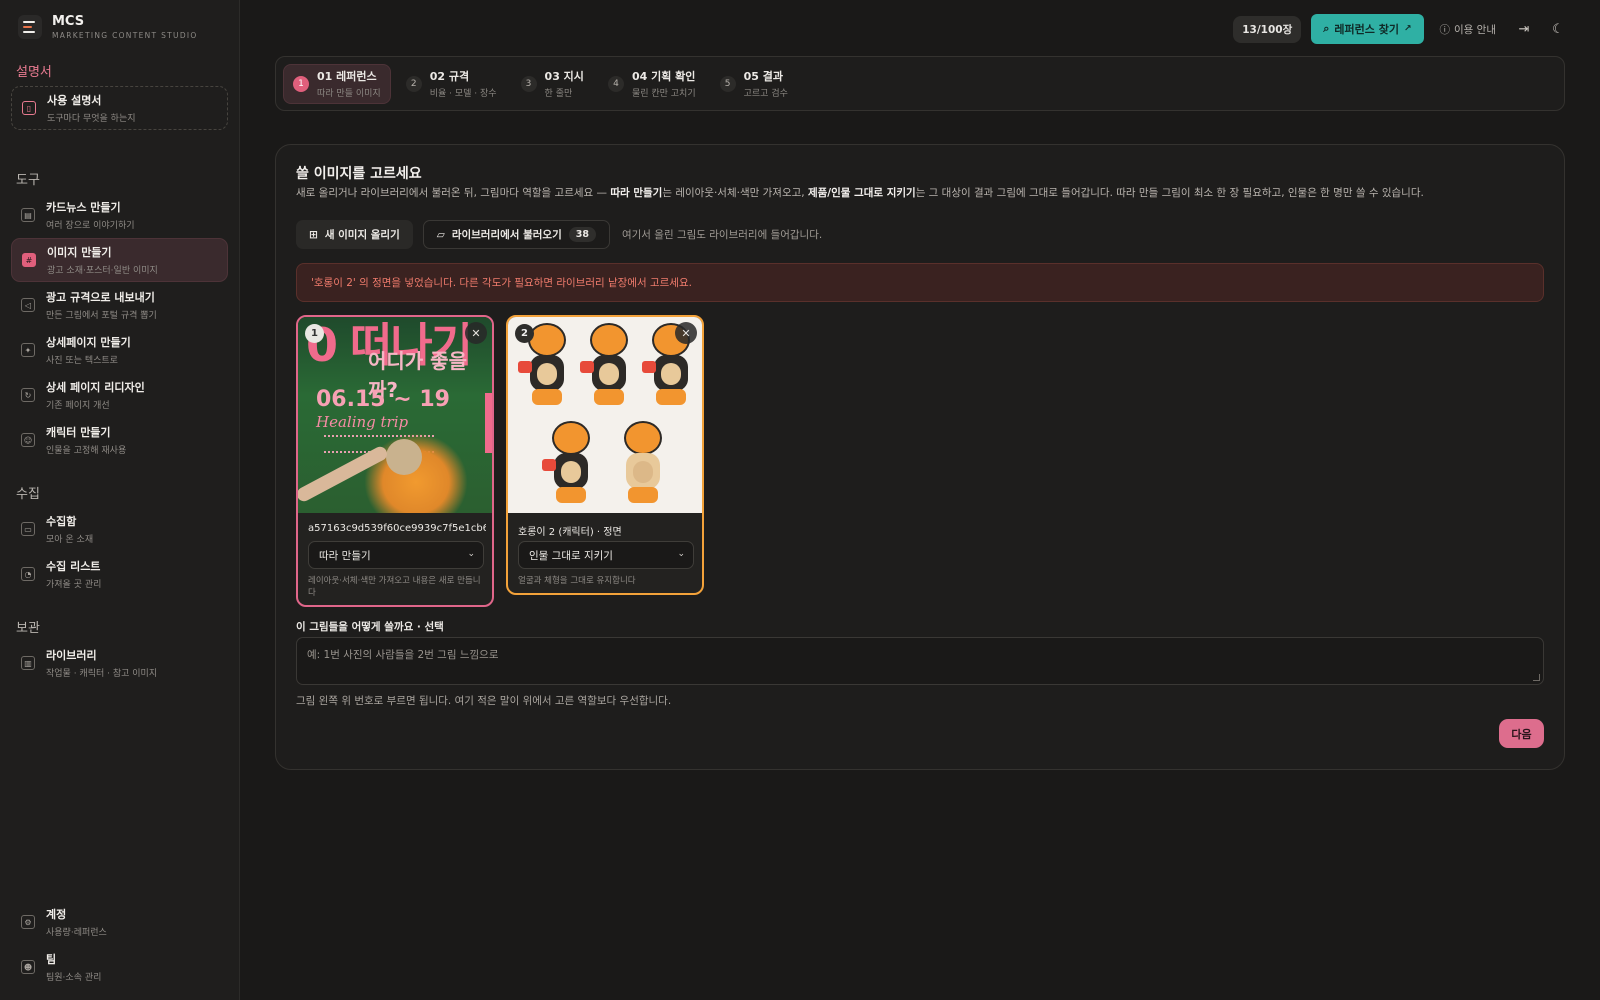 This screenshot has width=1600, height=1000. I want to click on usage-label: 이 그림들을 어떻게 쓸까요 · 선택, so click(370, 627).